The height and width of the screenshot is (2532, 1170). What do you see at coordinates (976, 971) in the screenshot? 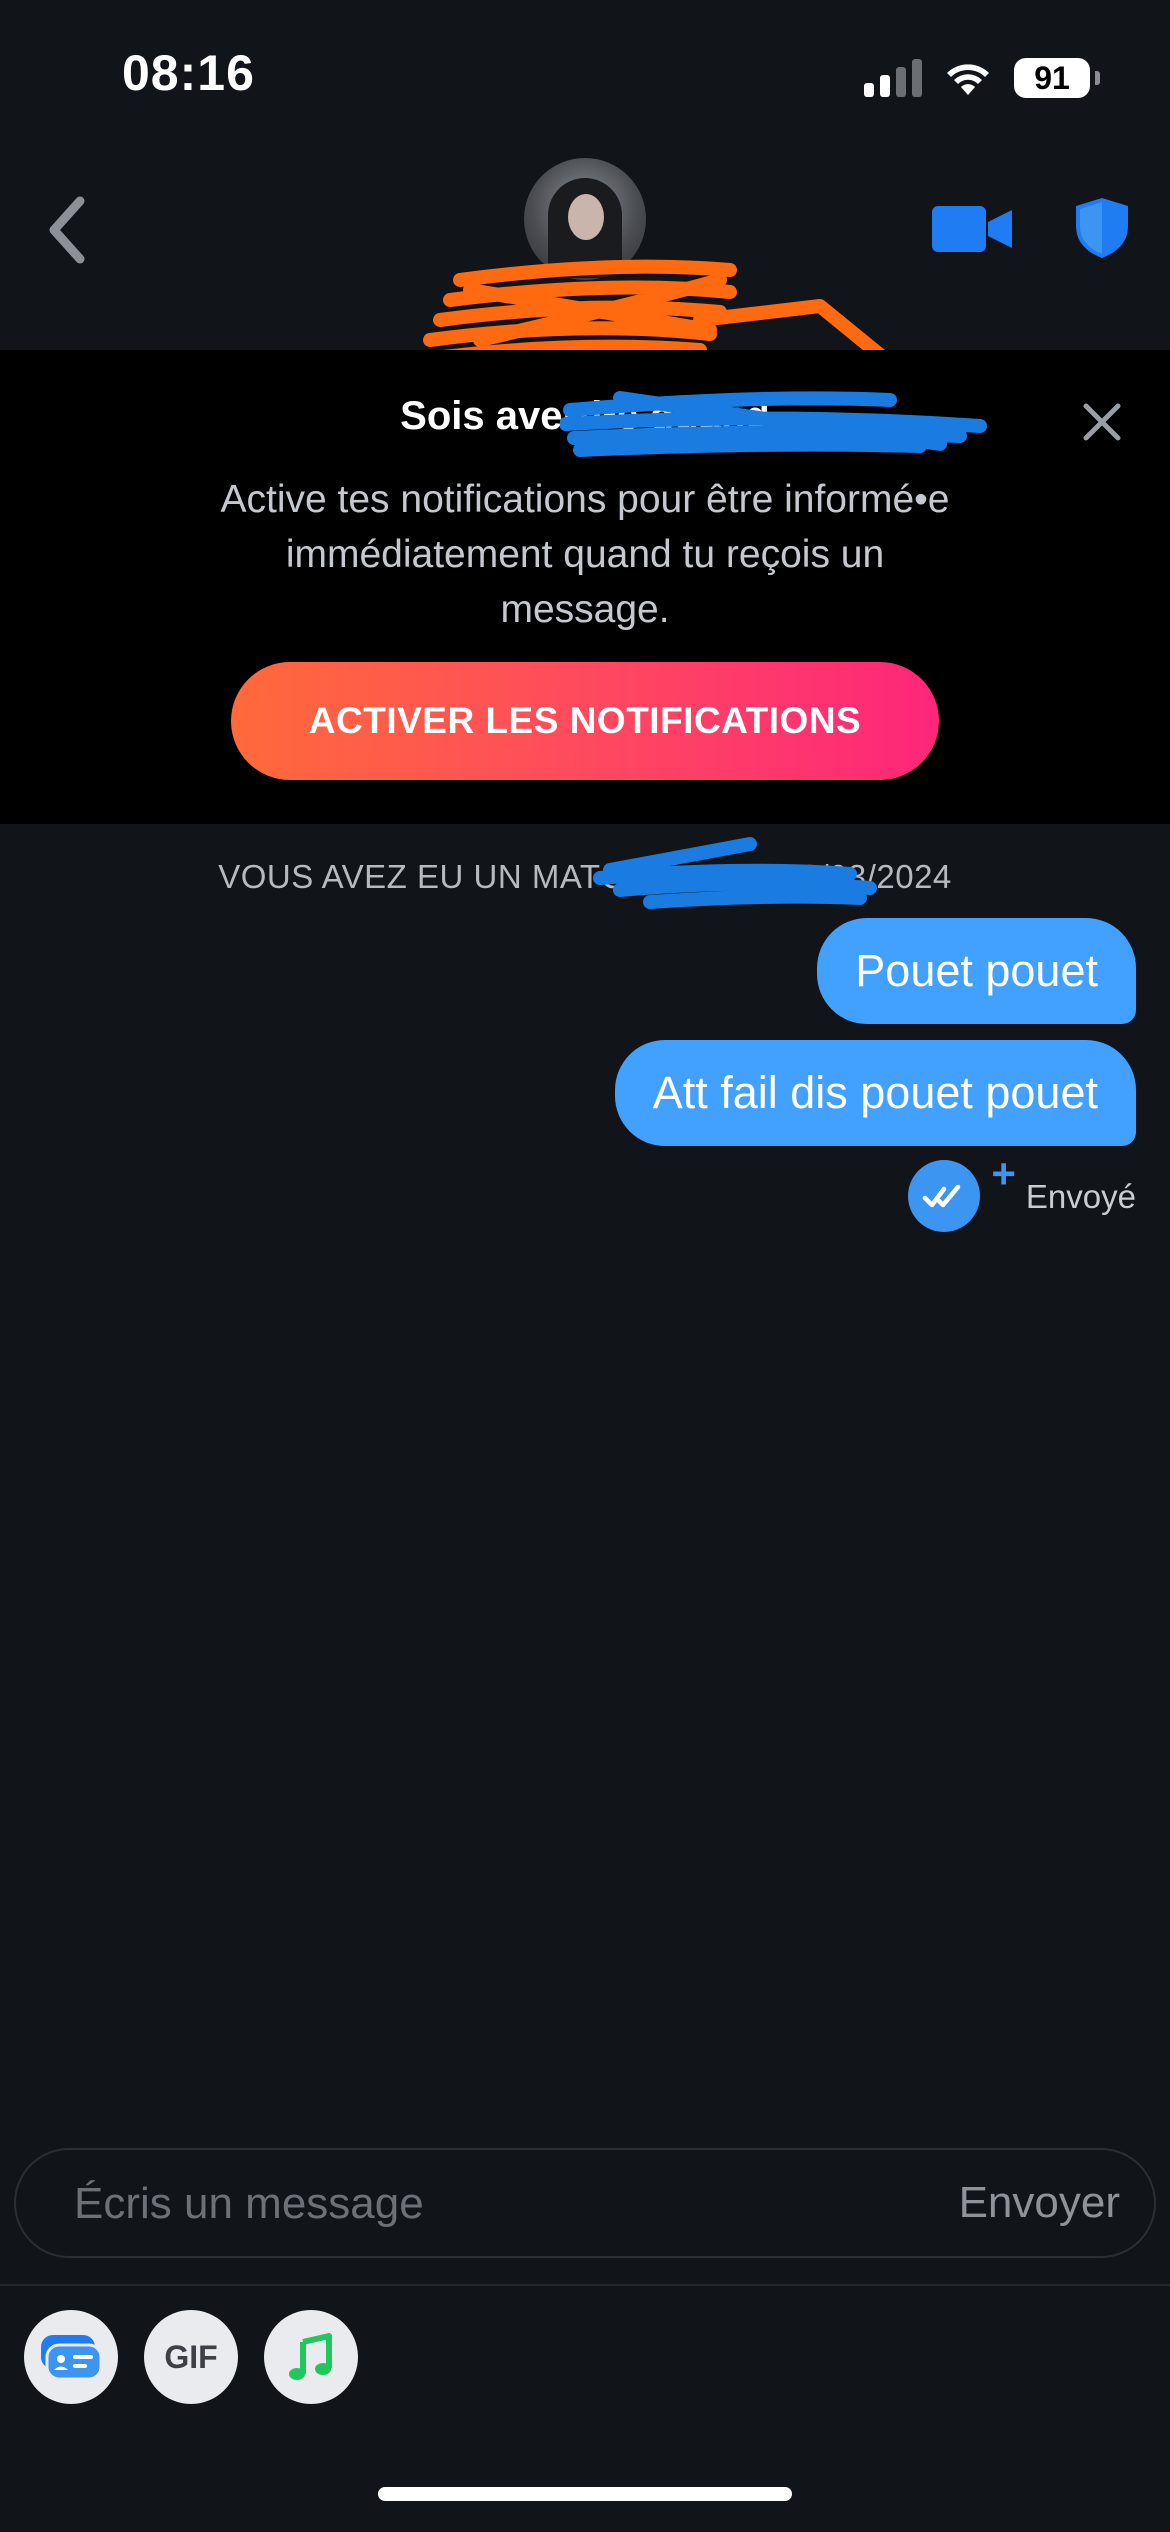
I see `message-bubble-sent: Pouet pouet` at bounding box center [976, 971].